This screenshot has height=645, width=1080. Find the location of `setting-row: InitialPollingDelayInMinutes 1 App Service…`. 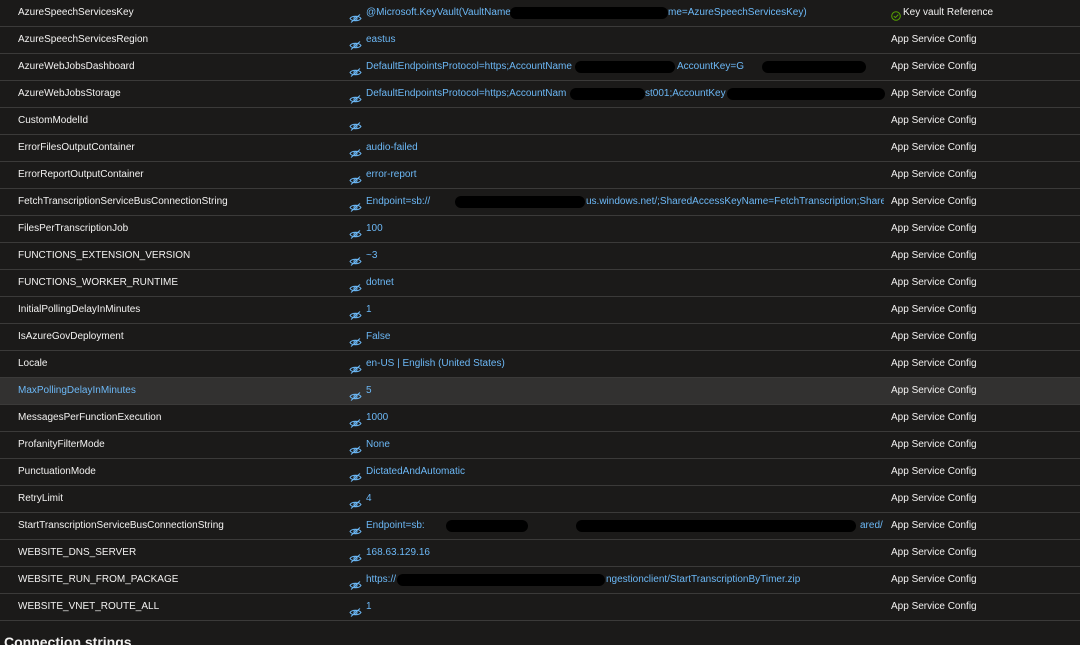

setting-row: InitialPollingDelayInMinutes 1 App Service… is located at coordinates (540, 310).